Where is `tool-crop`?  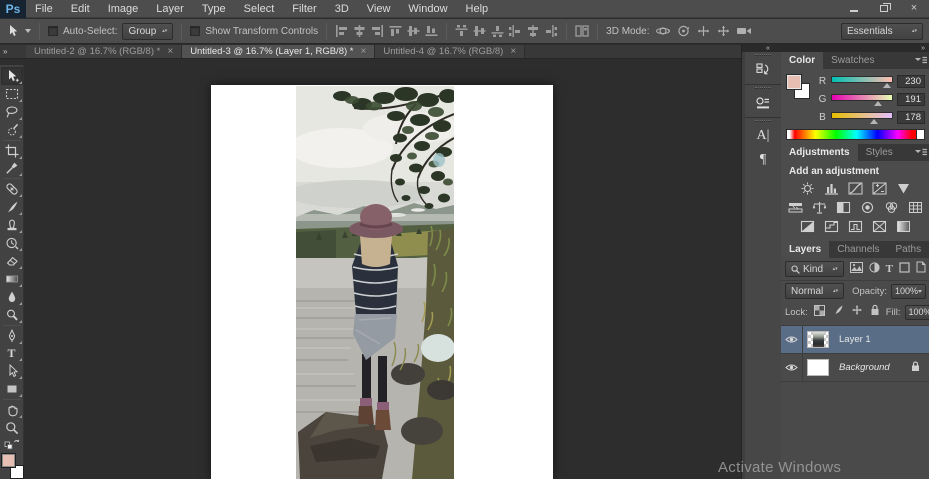
tool-crop is located at coordinates (12, 151).